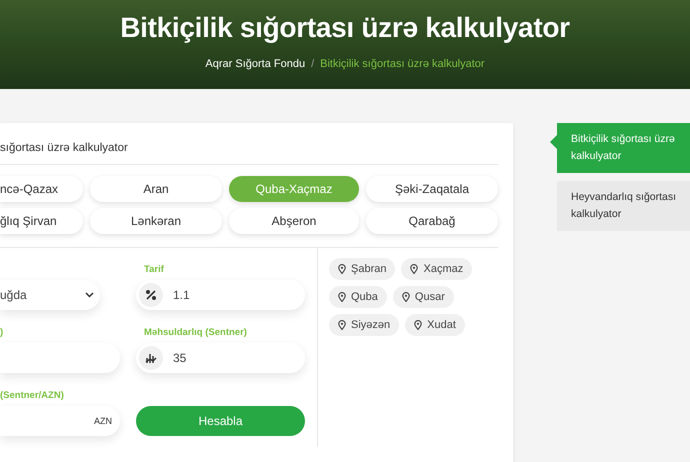  Describe the element at coordinates (435, 325) in the screenshot. I see `district-chip: Xudat` at that location.